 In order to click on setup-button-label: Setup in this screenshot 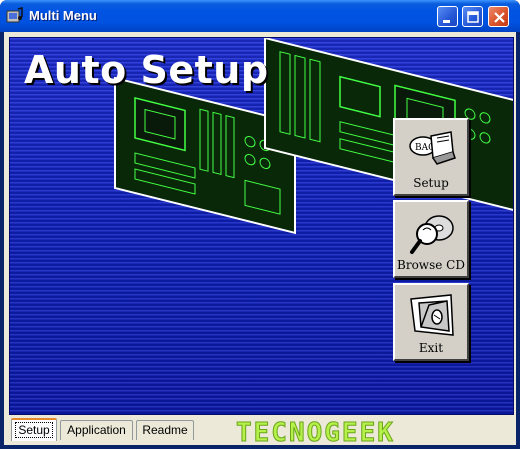, I will do `click(431, 183)`.